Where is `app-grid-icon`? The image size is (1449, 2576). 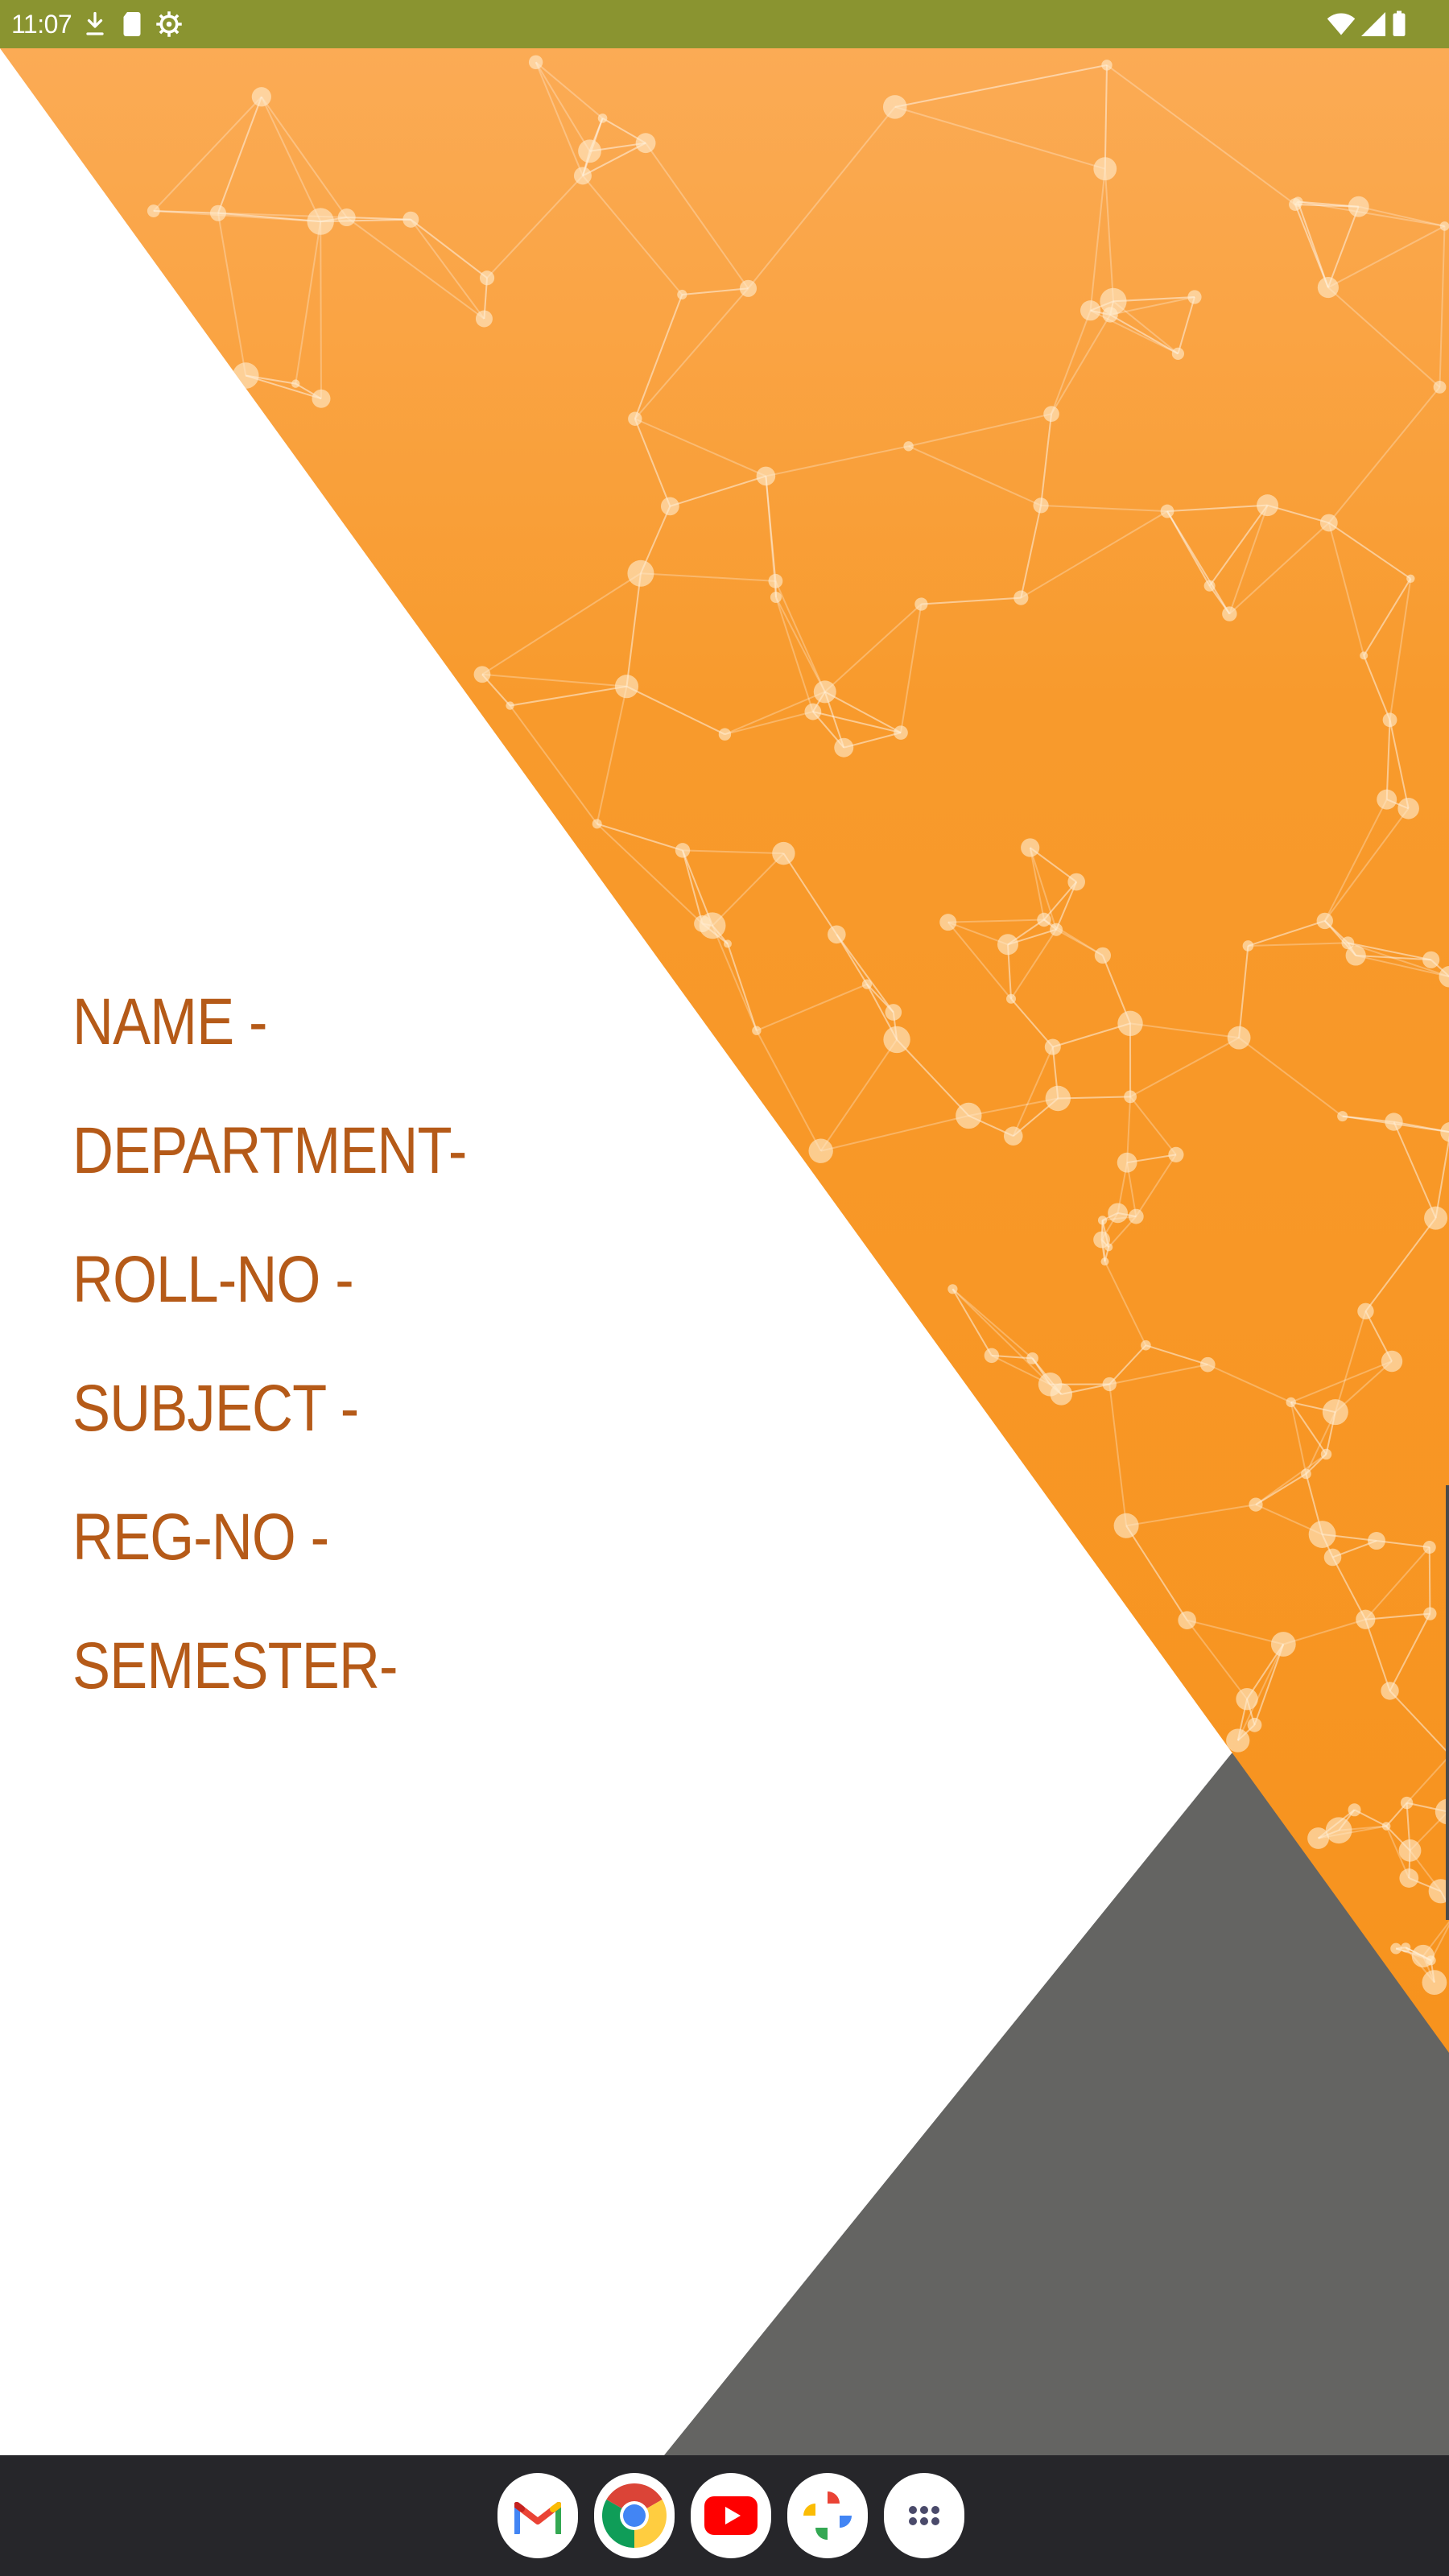 app-grid-icon is located at coordinates (924, 2515).